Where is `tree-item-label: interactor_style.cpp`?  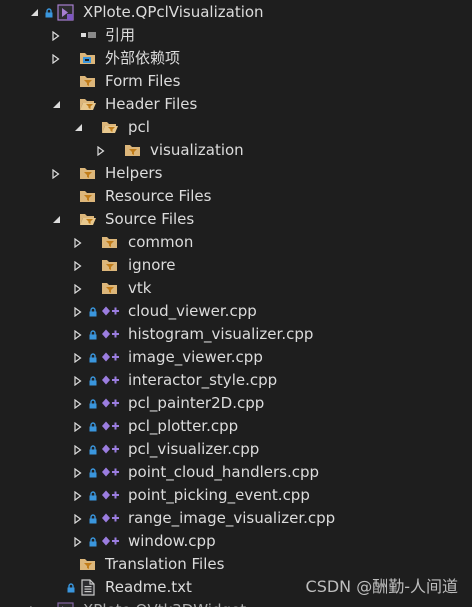
tree-item-label: interactor_style.cpp is located at coordinates (203, 380).